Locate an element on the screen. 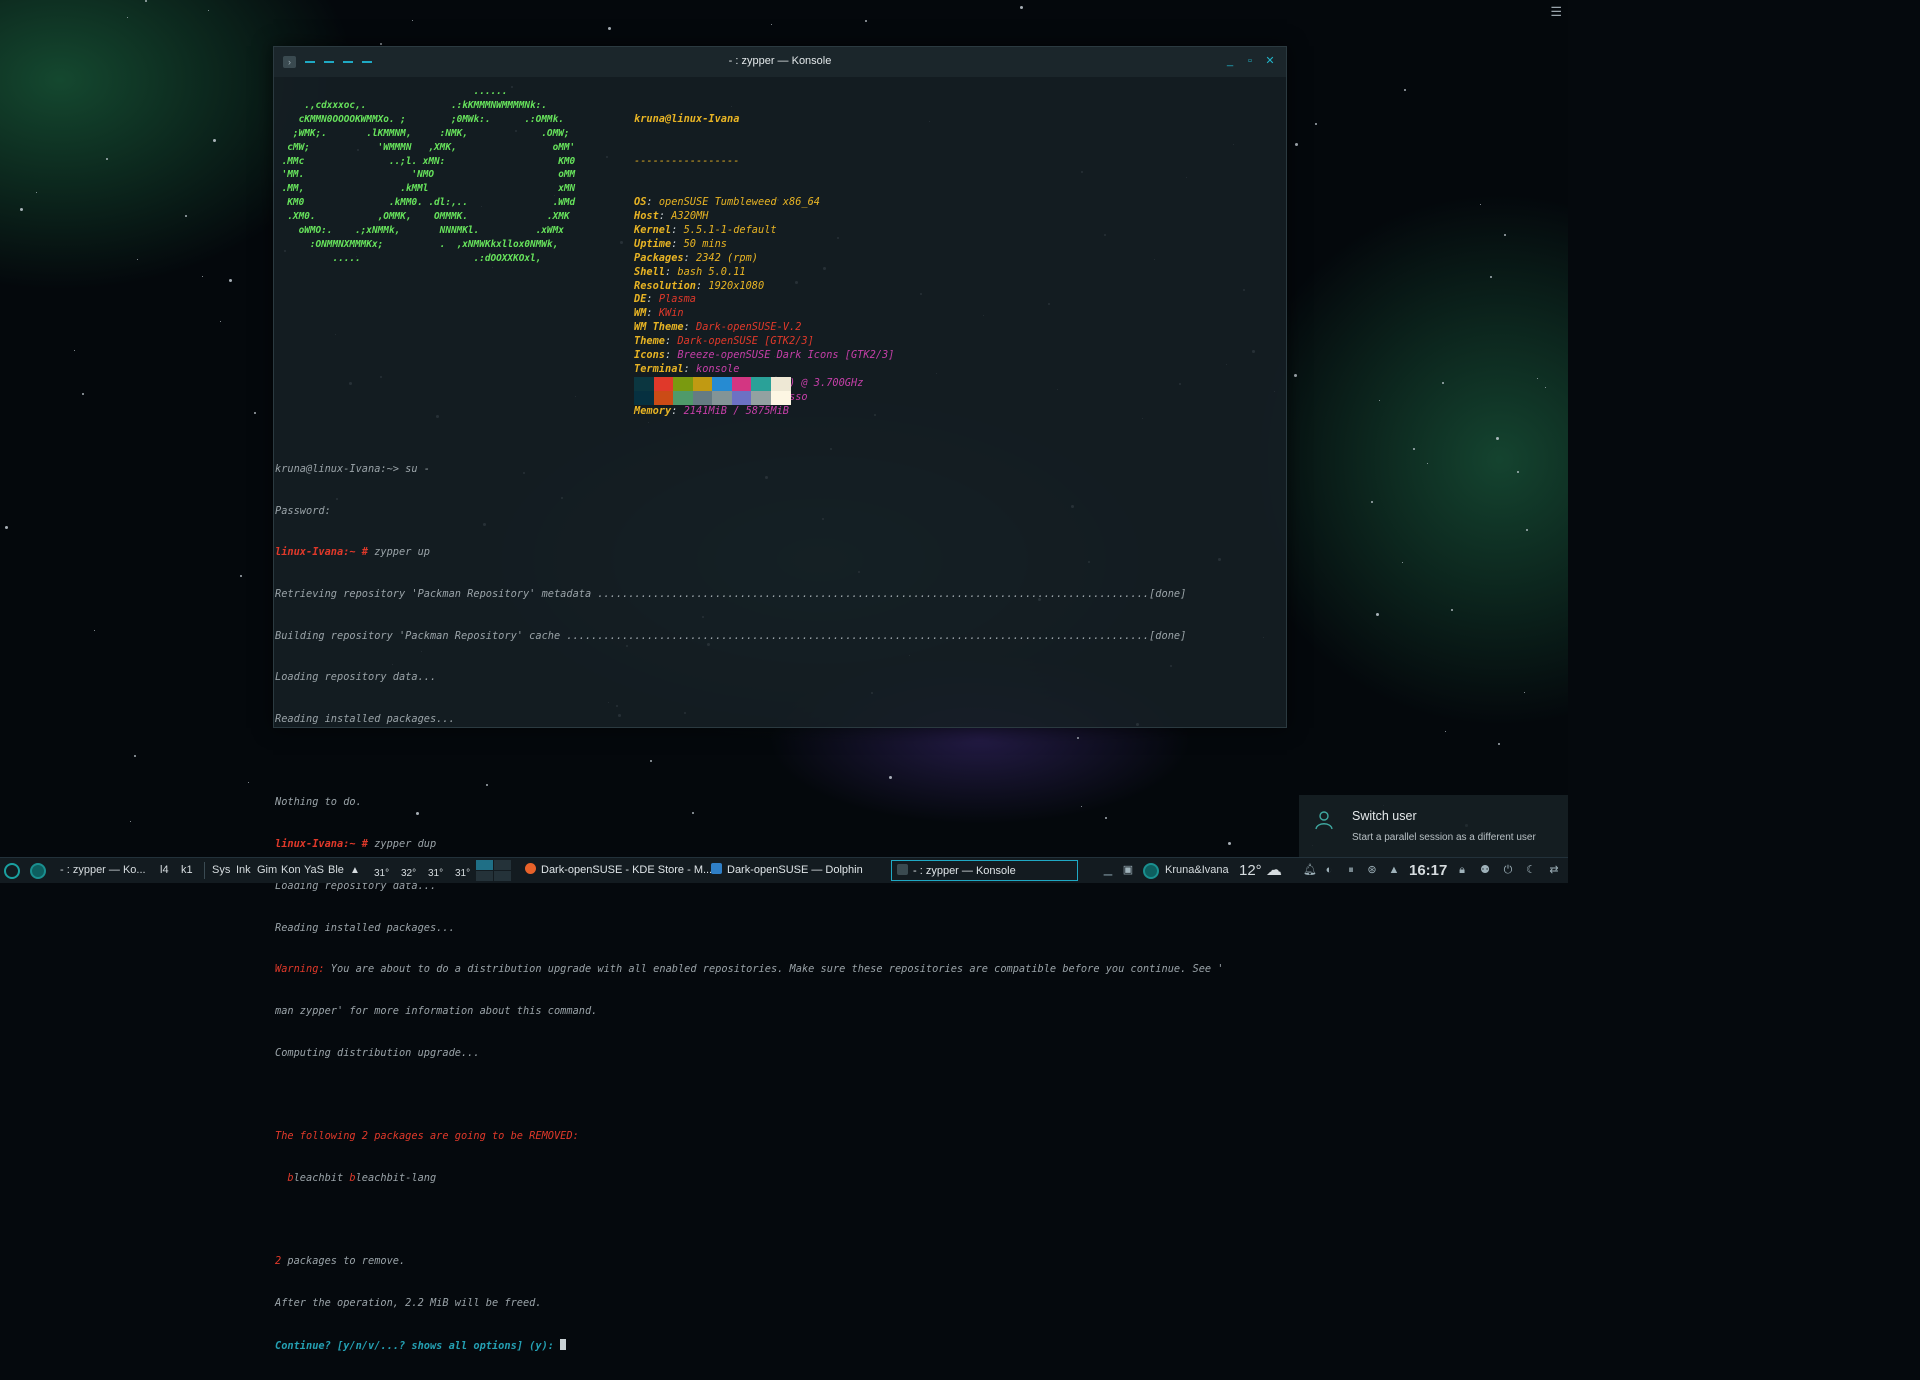 This screenshot has width=1920, height=1380. weather-temperature: 12° is located at coordinates (1250, 870).